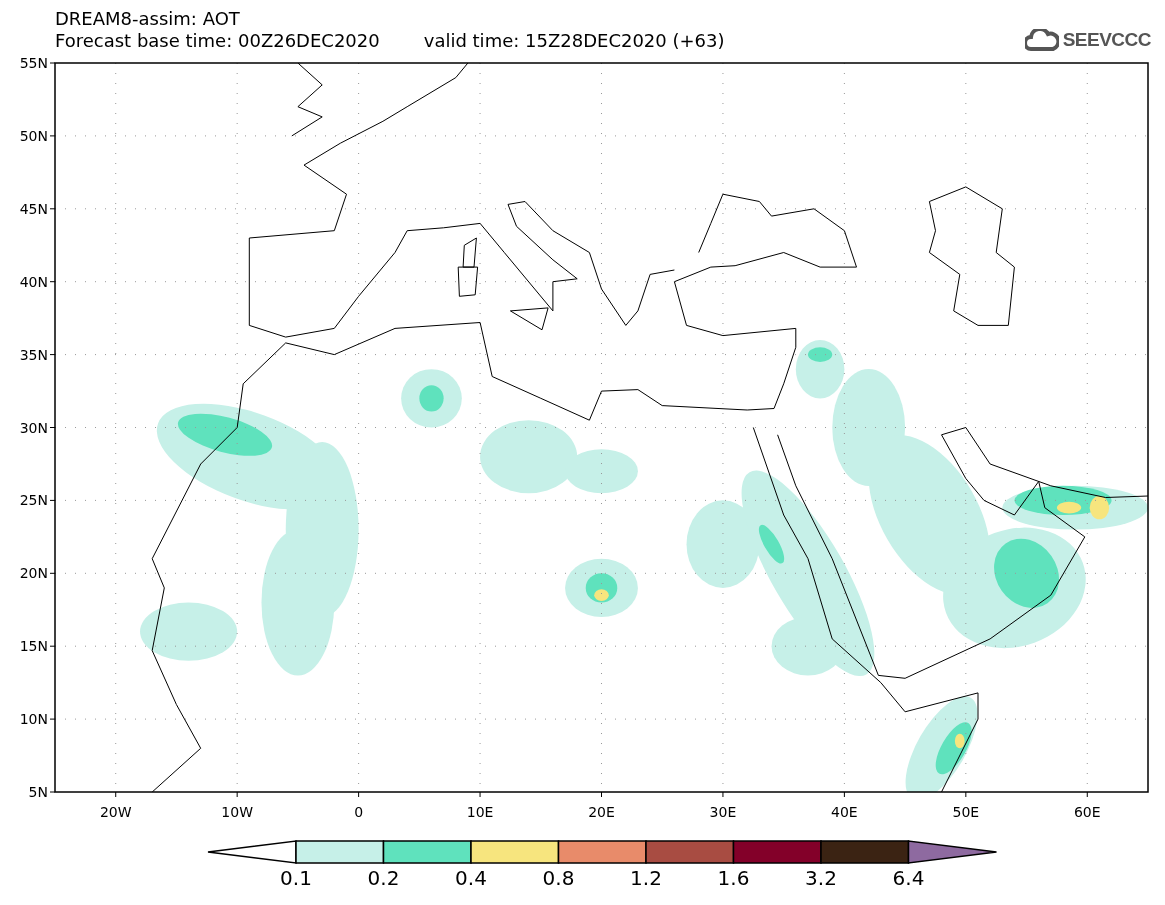 Image resolution: width=1165 pixels, height=905 pixels. I want to click on colorbar-label: 6.4, so click(908, 878).